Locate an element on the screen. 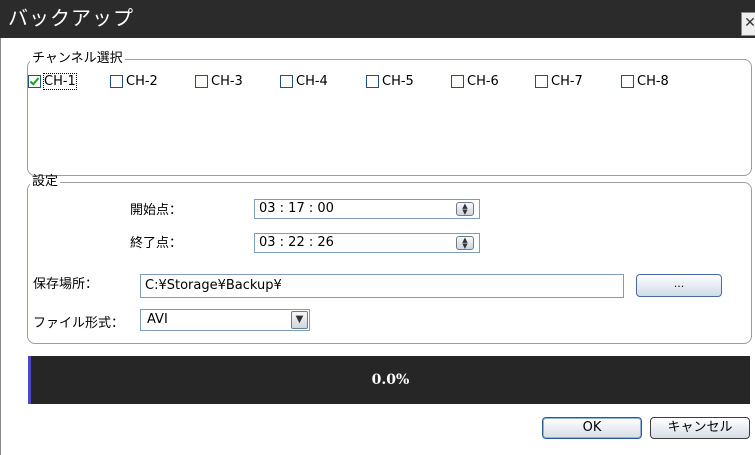 Image resolution: width=755 pixels, height=455 pixels. start-time-spinner: ▲ ▼ is located at coordinates (465, 209).